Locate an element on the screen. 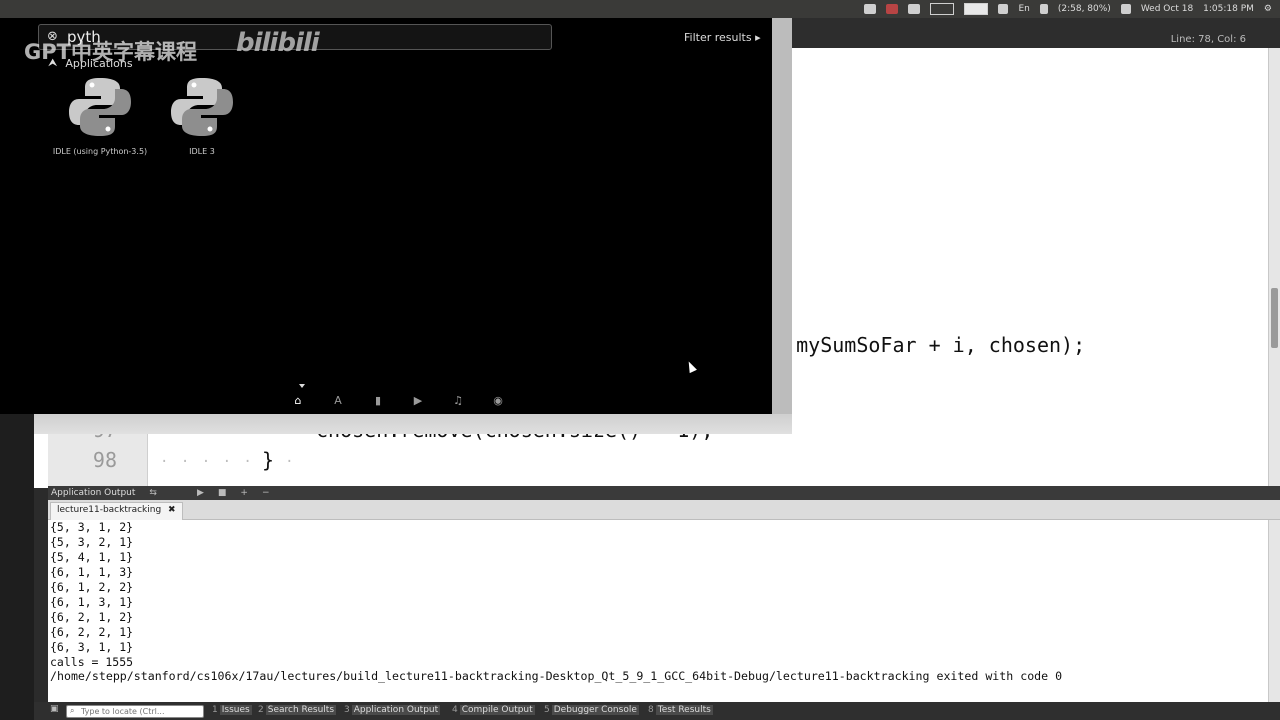 This screenshot has height=720, width=1280. zoom-in-icon: + is located at coordinates (244, 493).